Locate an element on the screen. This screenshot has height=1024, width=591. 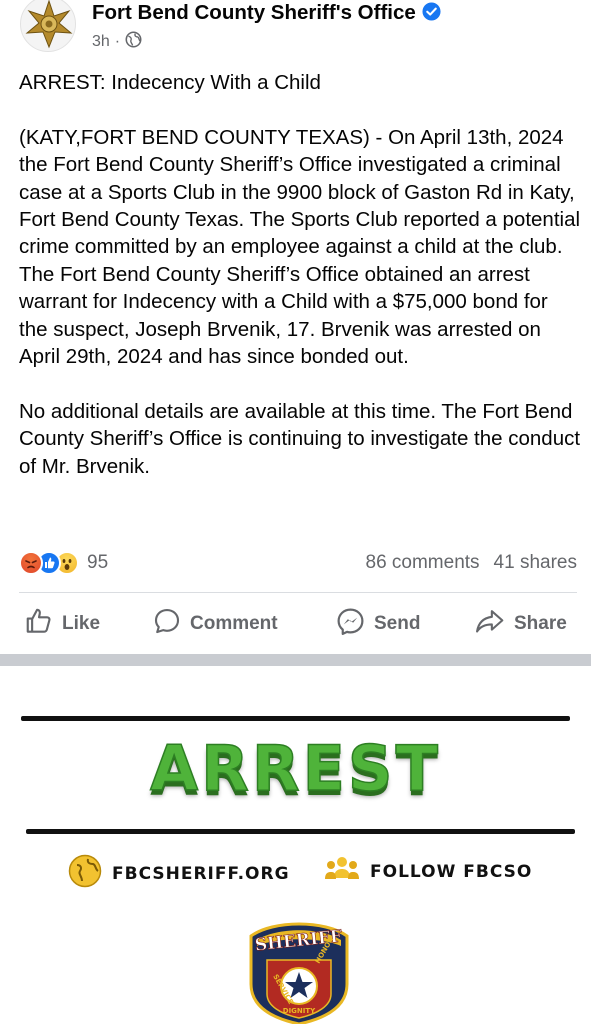
like-button: Like is located at coordinates (62, 624).